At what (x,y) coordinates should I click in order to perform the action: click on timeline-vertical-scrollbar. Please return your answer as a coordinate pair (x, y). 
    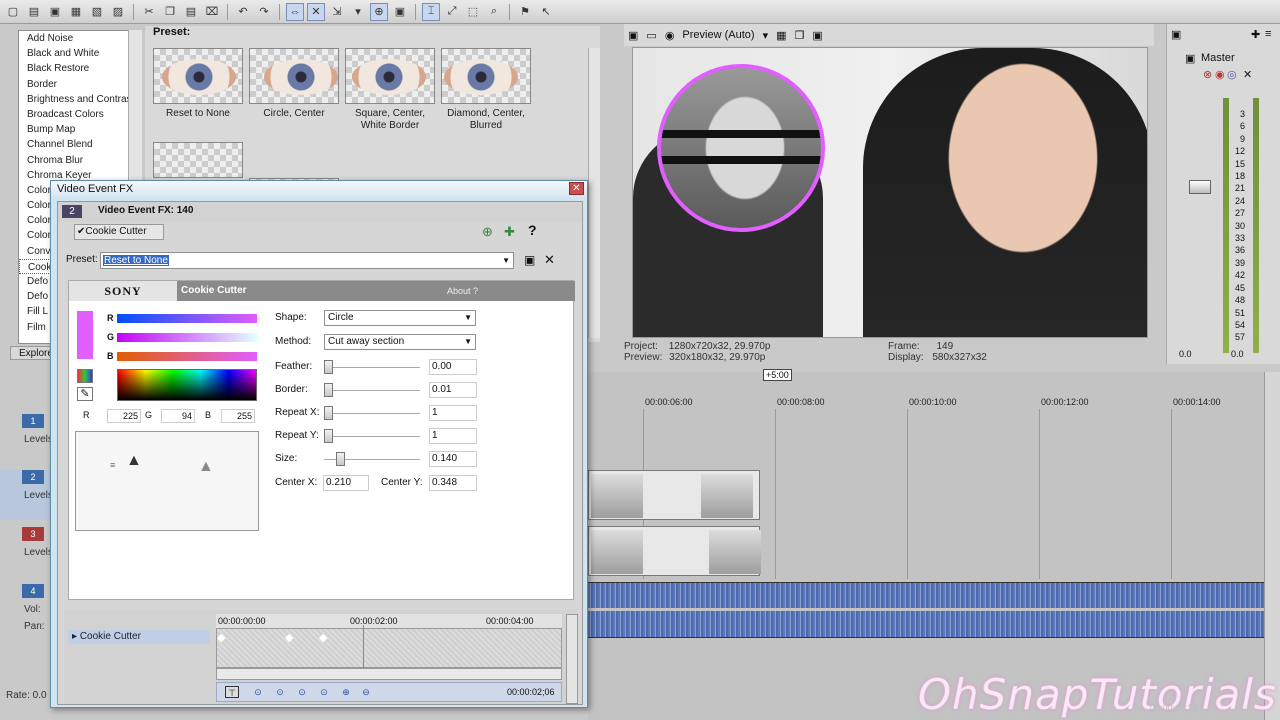
    Looking at the image, I should click on (1272, 546).